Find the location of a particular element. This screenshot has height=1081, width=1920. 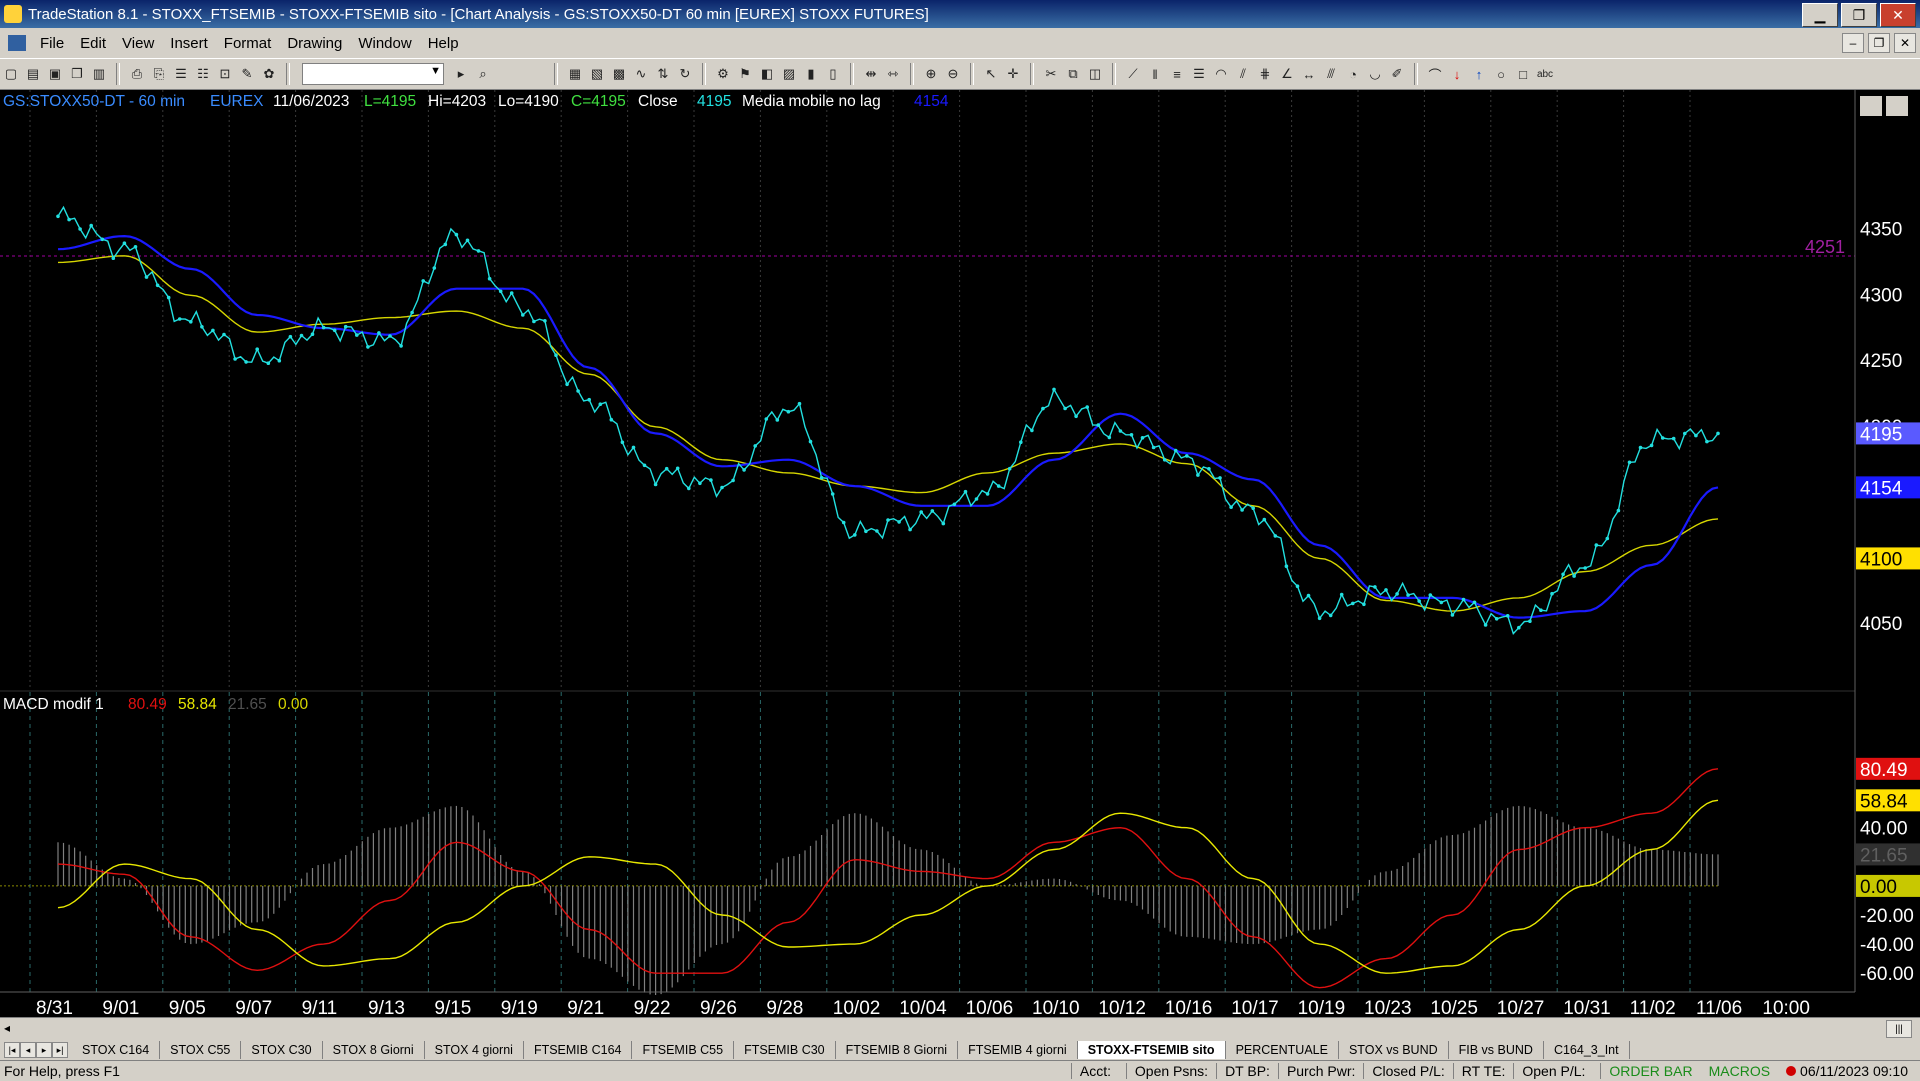

tab-10: STOXX-FTSEMIB sito is located at coordinates (1151, 1050).